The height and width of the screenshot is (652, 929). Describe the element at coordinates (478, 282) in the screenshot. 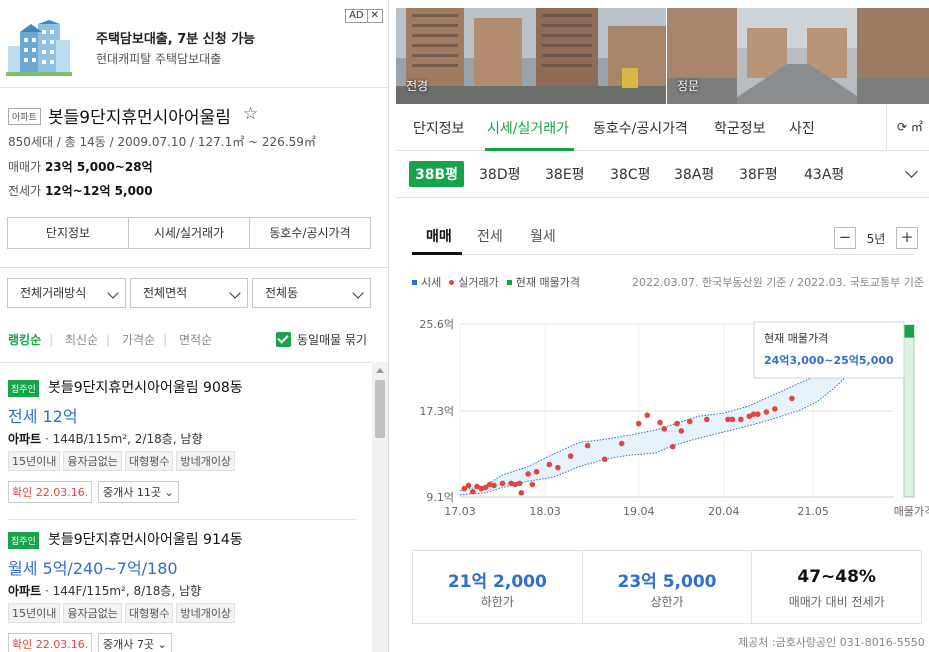

I see `legend-actual-label: 실거래가` at that location.